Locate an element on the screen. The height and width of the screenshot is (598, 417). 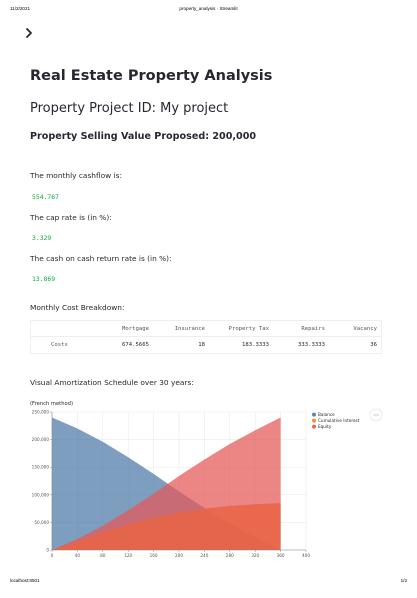
project-id-heading: Property Project ID: My project is located at coordinates (129, 108).